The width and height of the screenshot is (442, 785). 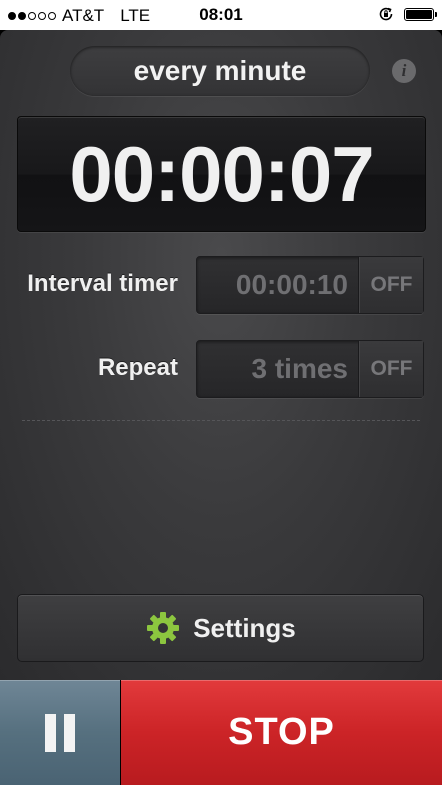 I want to click on interval-timer-field: 00:00:10 OFF, so click(x=310, y=285).